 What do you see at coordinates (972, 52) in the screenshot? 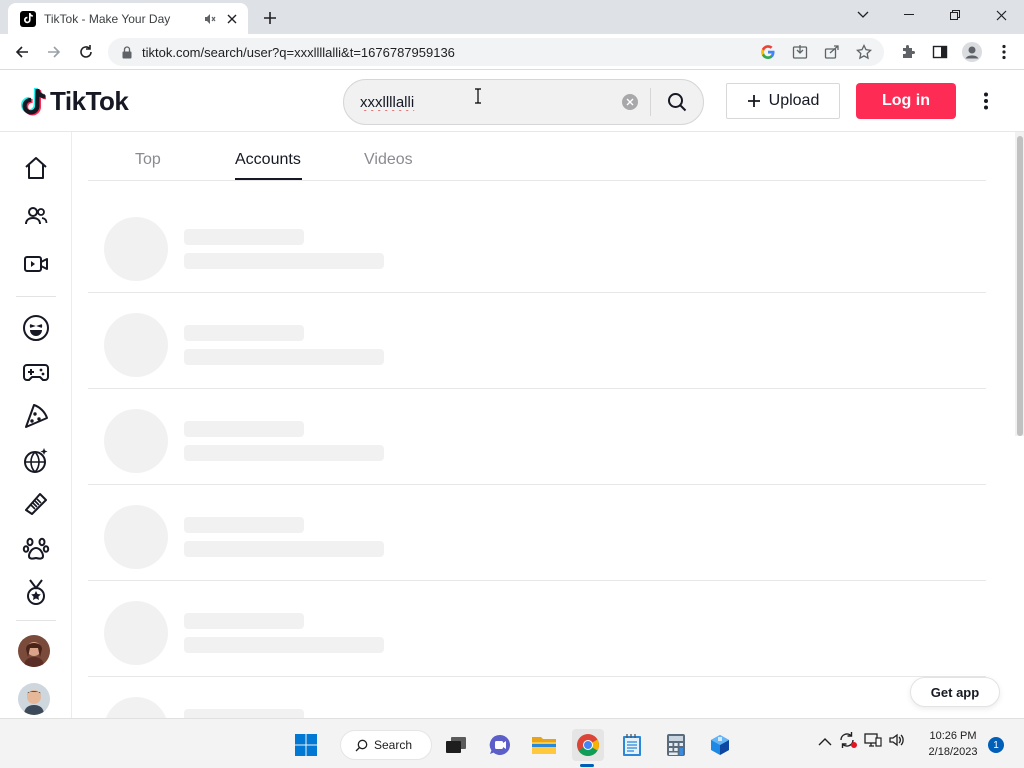
I see `profile-avatar-icon` at bounding box center [972, 52].